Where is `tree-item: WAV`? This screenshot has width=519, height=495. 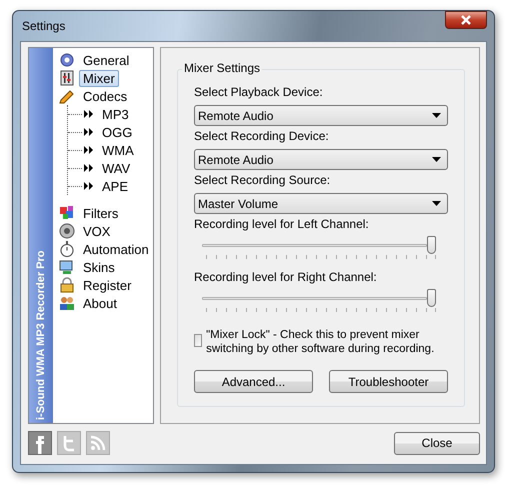
tree-item: WAV is located at coordinates (116, 168).